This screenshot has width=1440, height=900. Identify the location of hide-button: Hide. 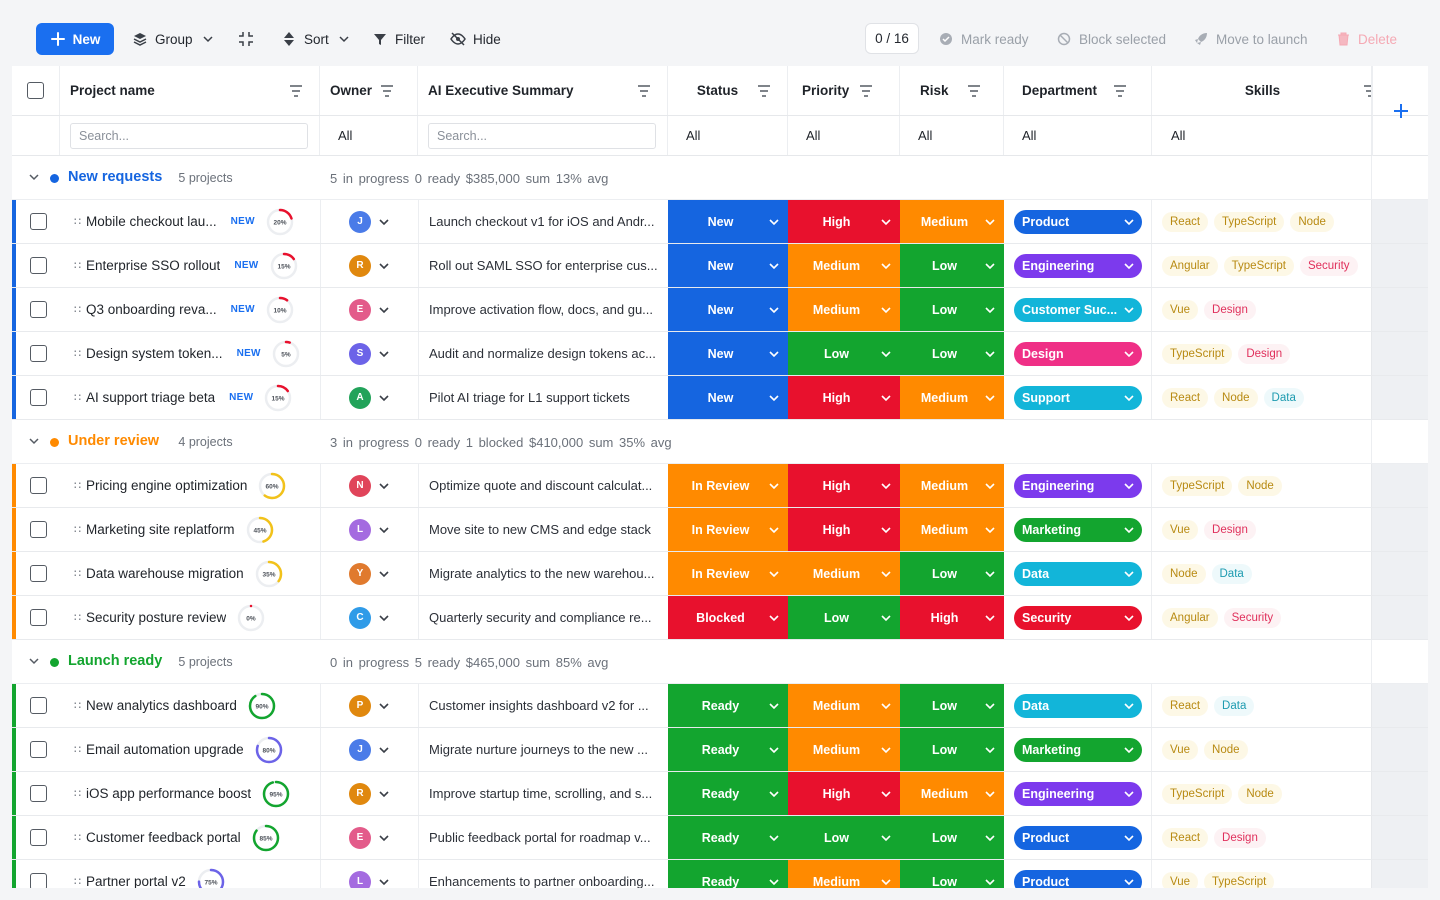
(475, 39).